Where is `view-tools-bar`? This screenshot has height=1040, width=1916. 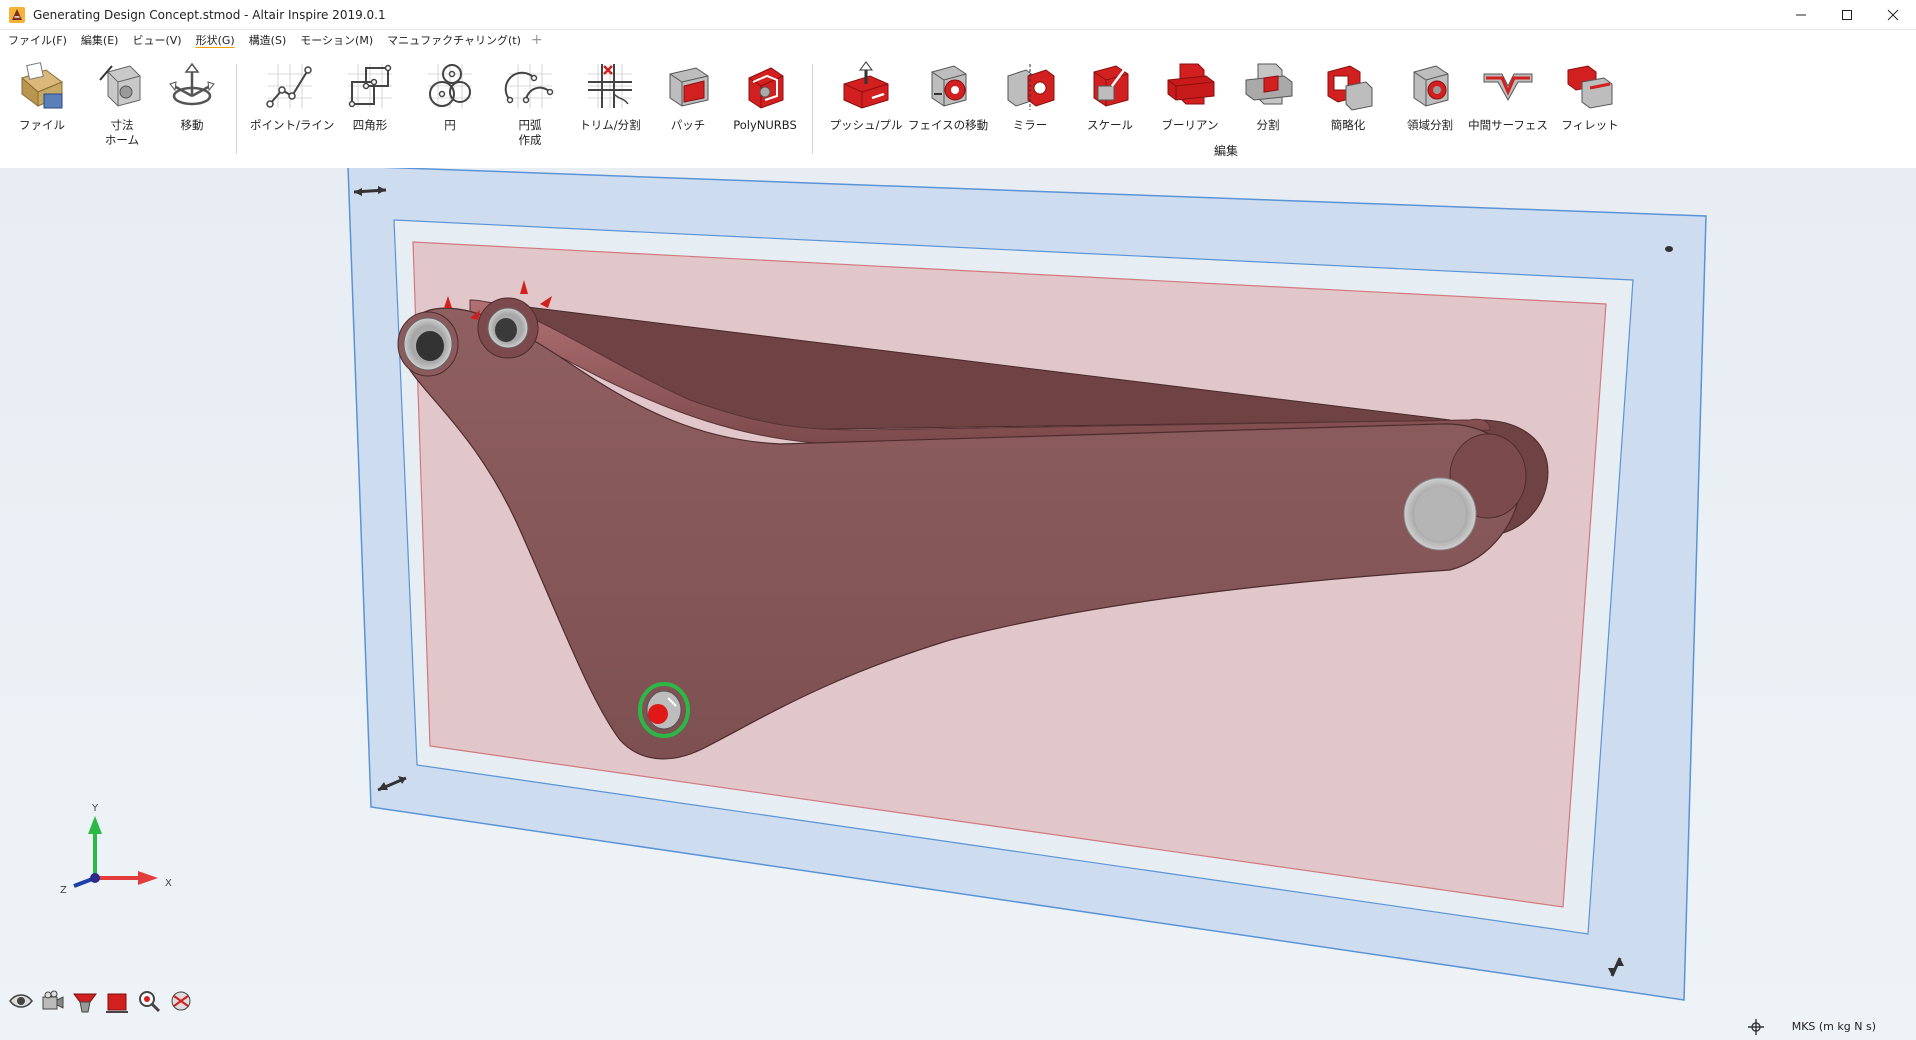 view-tools-bar is located at coordinates (101, 1001).